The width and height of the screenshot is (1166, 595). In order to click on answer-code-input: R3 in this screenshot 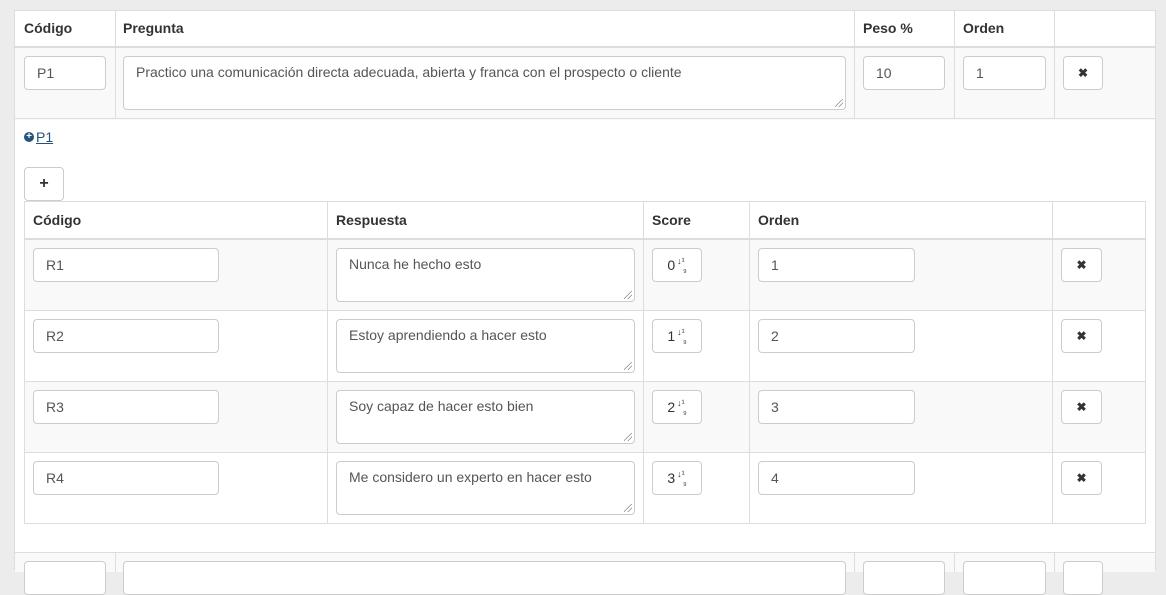, I will do `click(126, 407)`.